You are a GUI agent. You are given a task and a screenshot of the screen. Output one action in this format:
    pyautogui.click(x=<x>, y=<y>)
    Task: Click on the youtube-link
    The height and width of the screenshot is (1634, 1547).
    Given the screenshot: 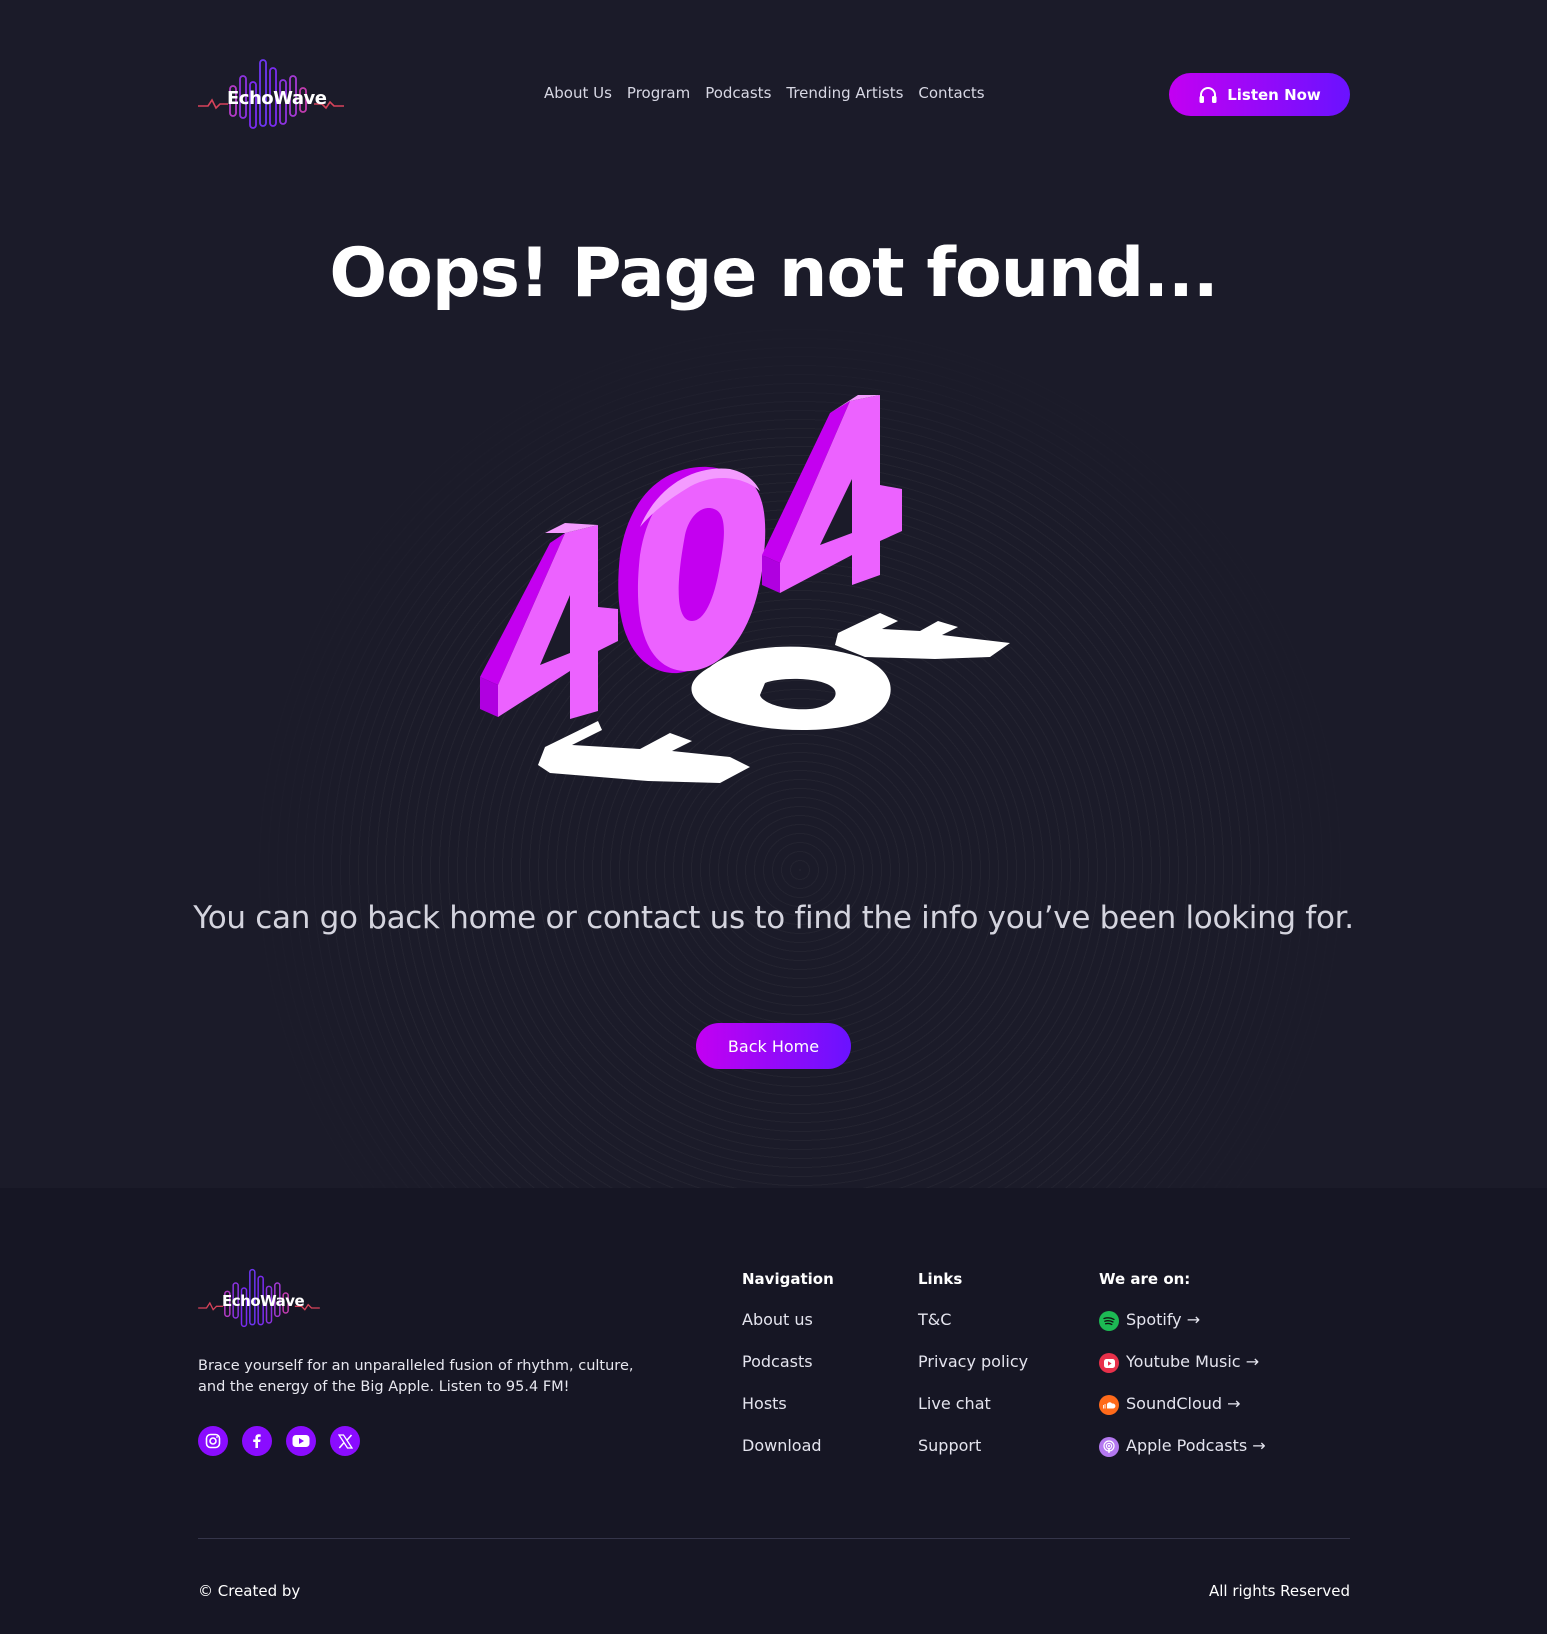 What is the action you would take?
    pyautogui.click(x=301, y=1441)
    